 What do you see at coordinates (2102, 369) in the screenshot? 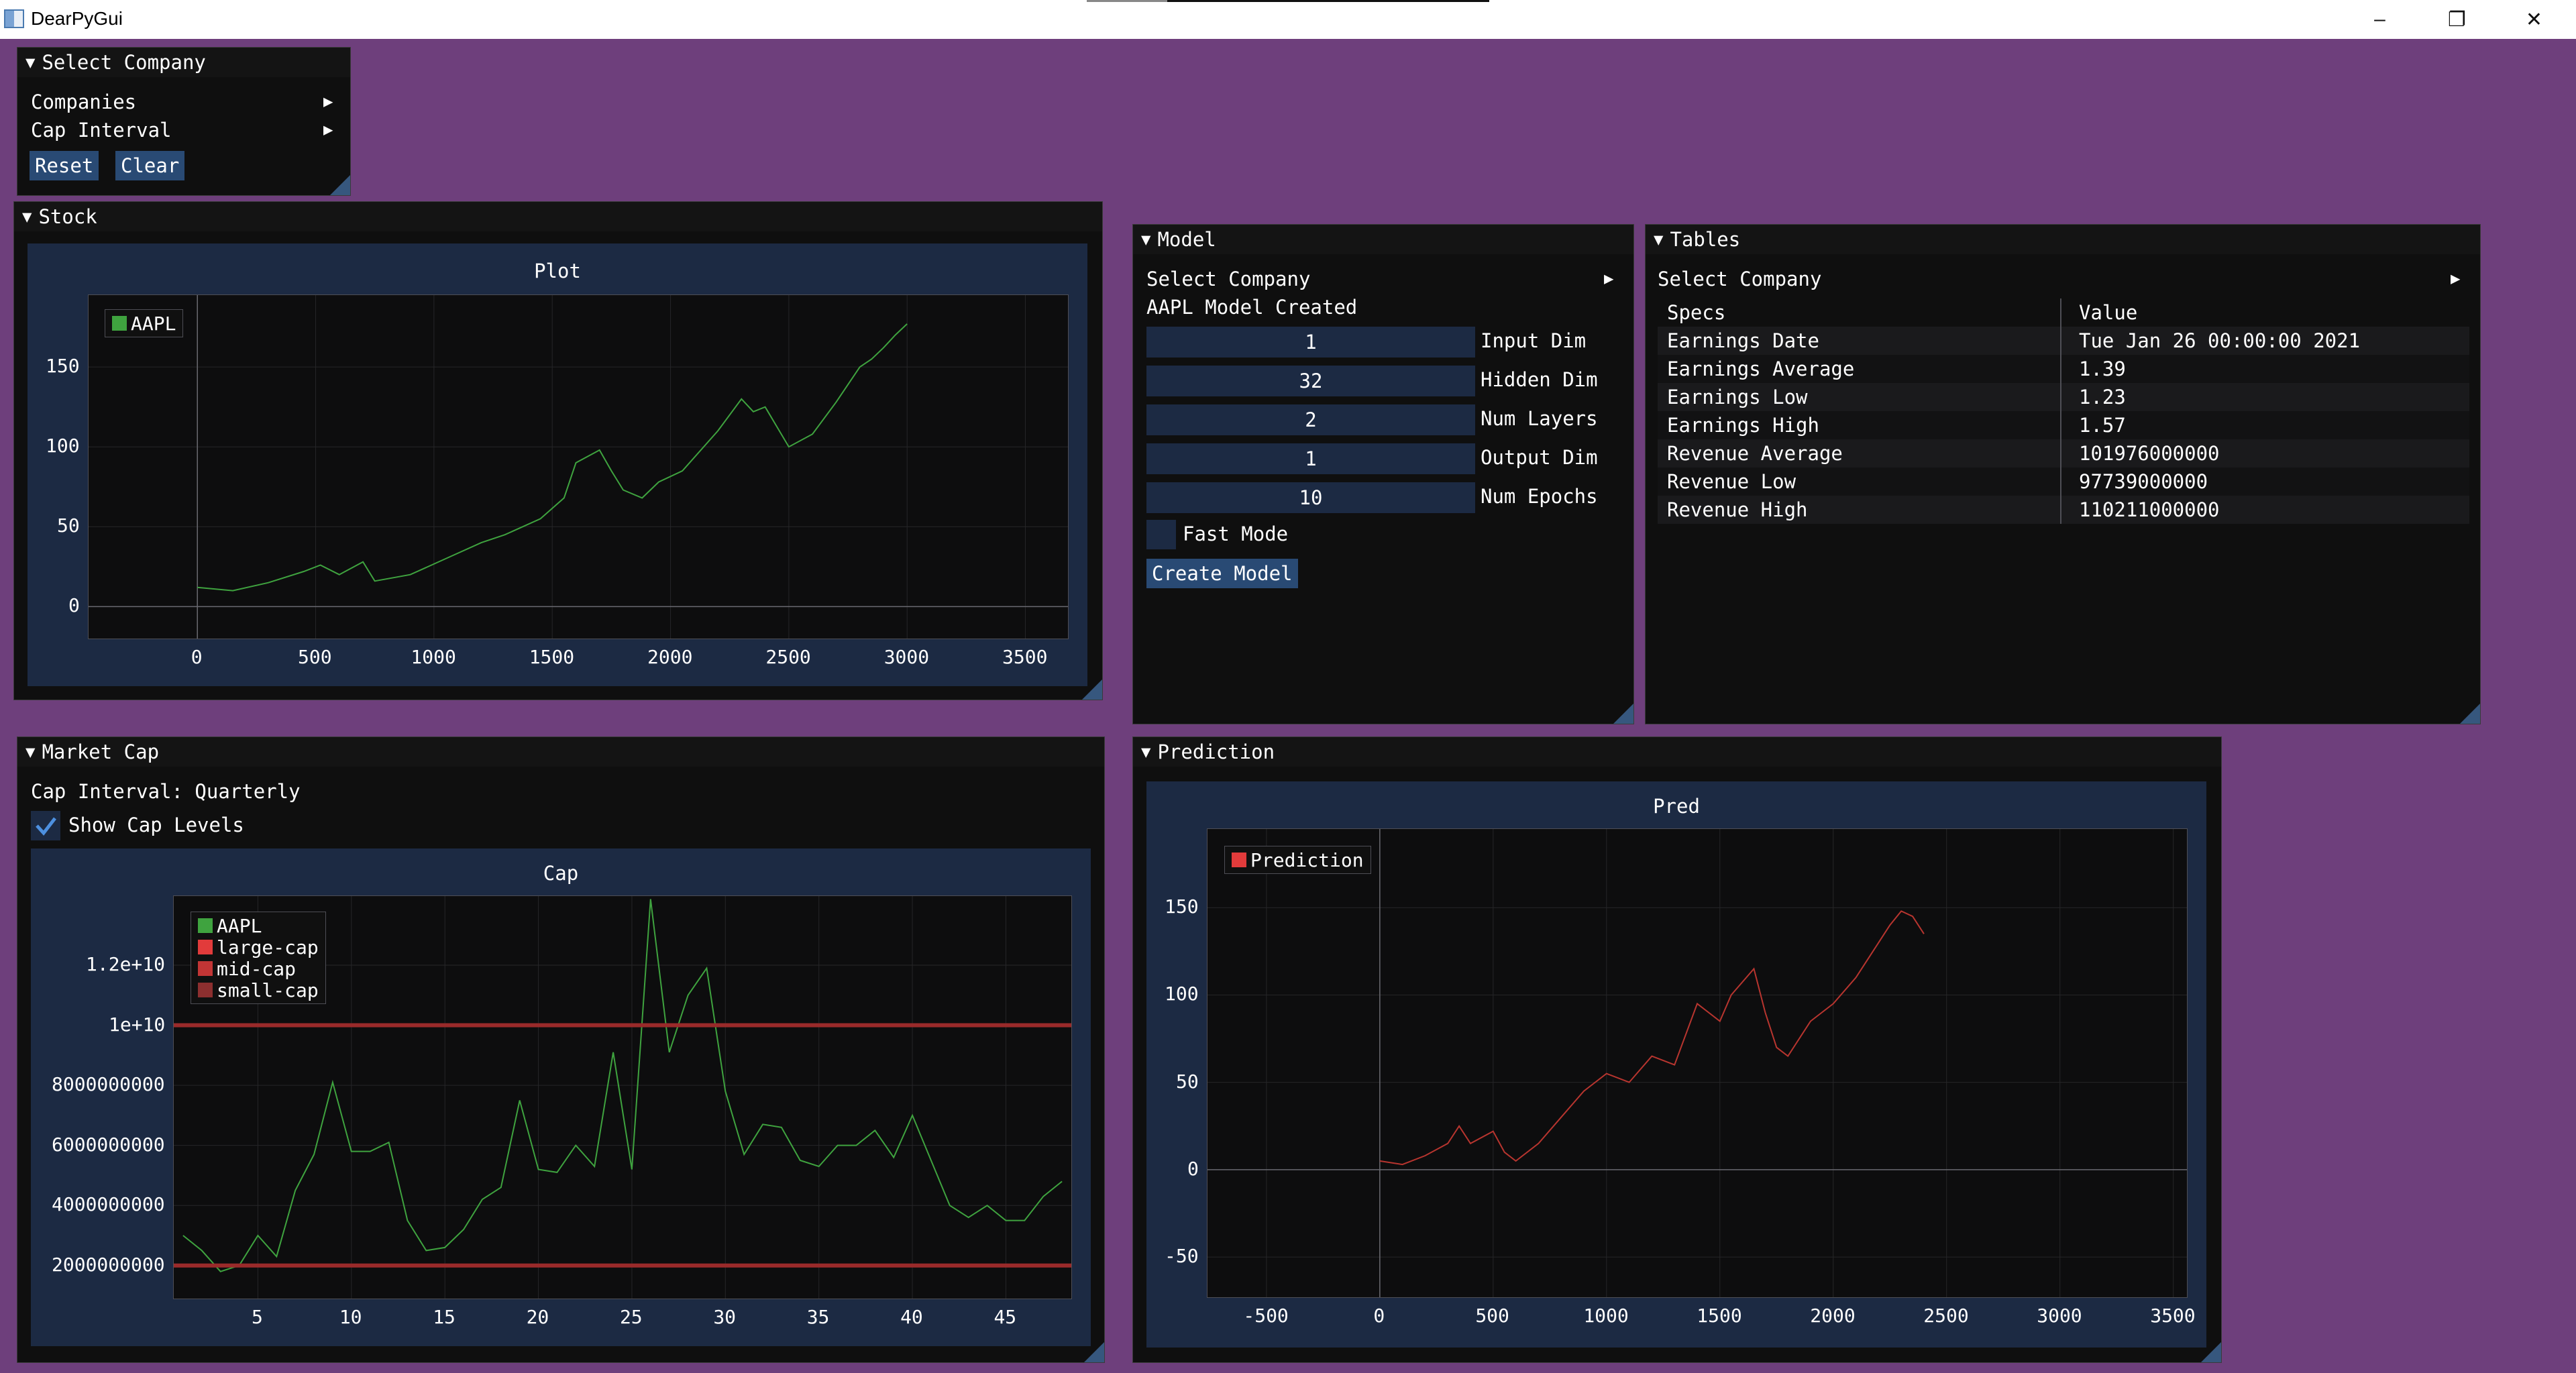
I see `table-cell: 1.39` at bounding box center [2102, 369].